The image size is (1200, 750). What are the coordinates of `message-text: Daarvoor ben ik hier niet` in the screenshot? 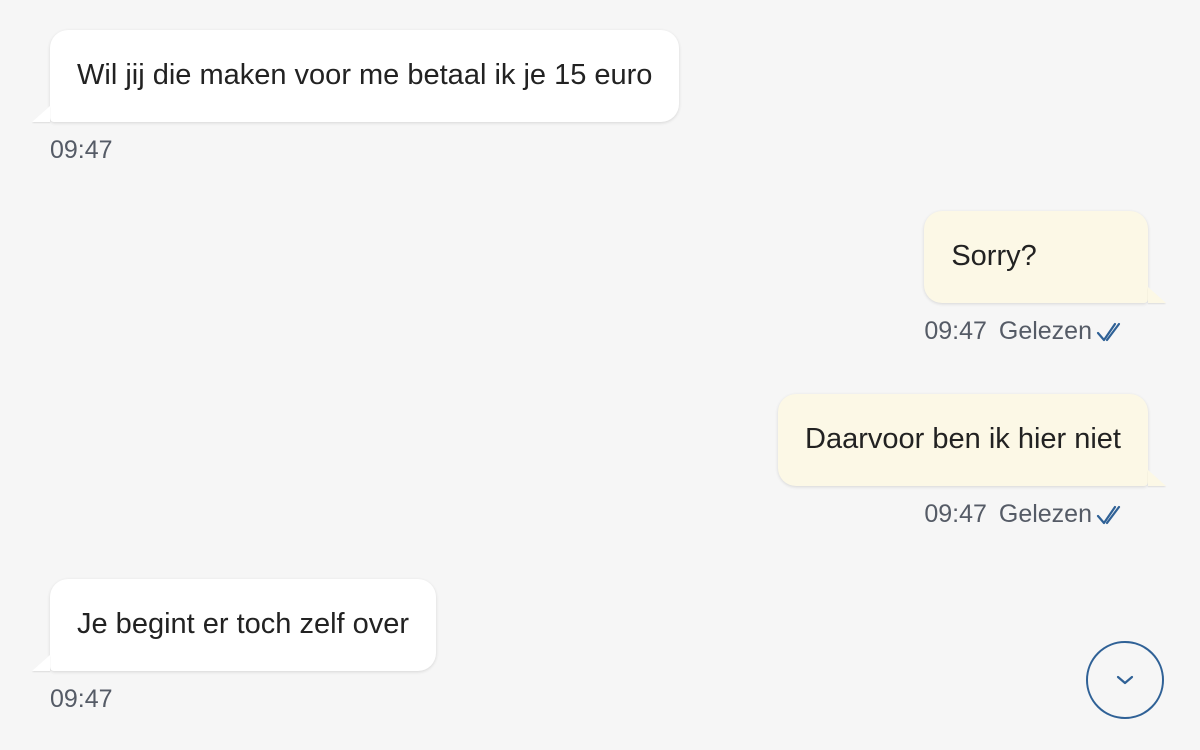 It's located at (963, 439).